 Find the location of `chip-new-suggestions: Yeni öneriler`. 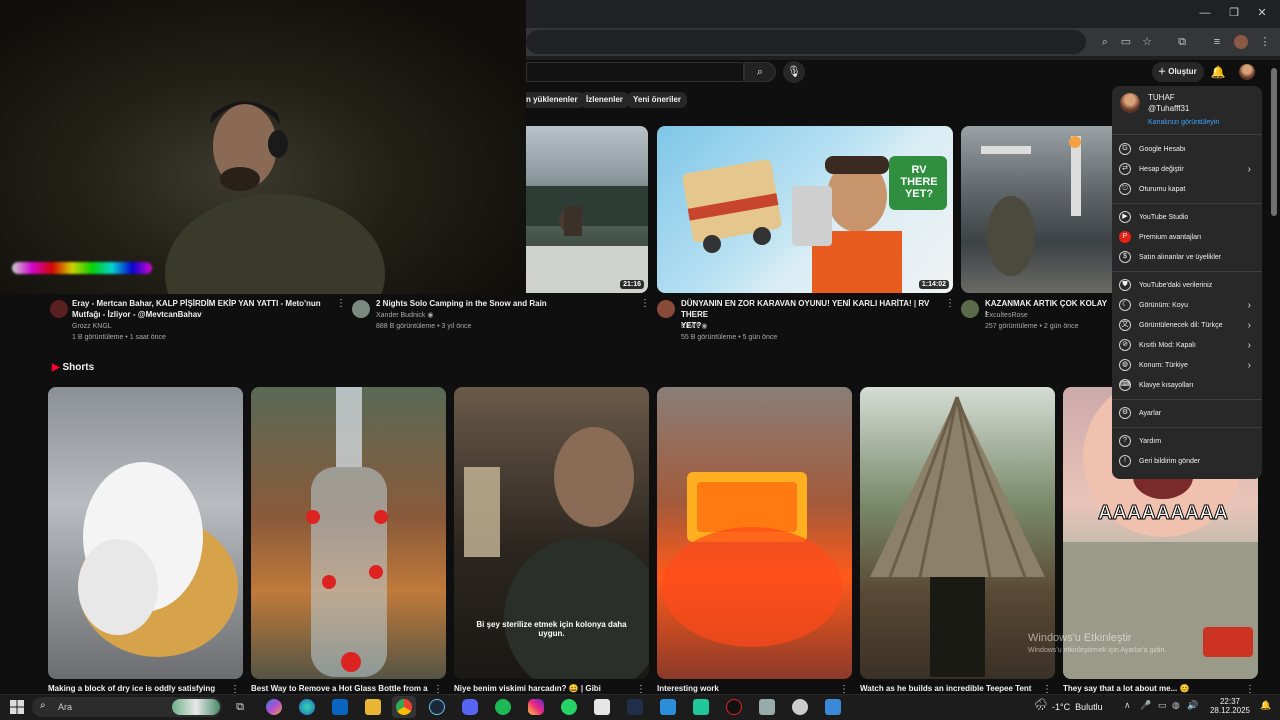

chip-new-suggestions: Yeni öneriler is located at coordinates (657, 100).